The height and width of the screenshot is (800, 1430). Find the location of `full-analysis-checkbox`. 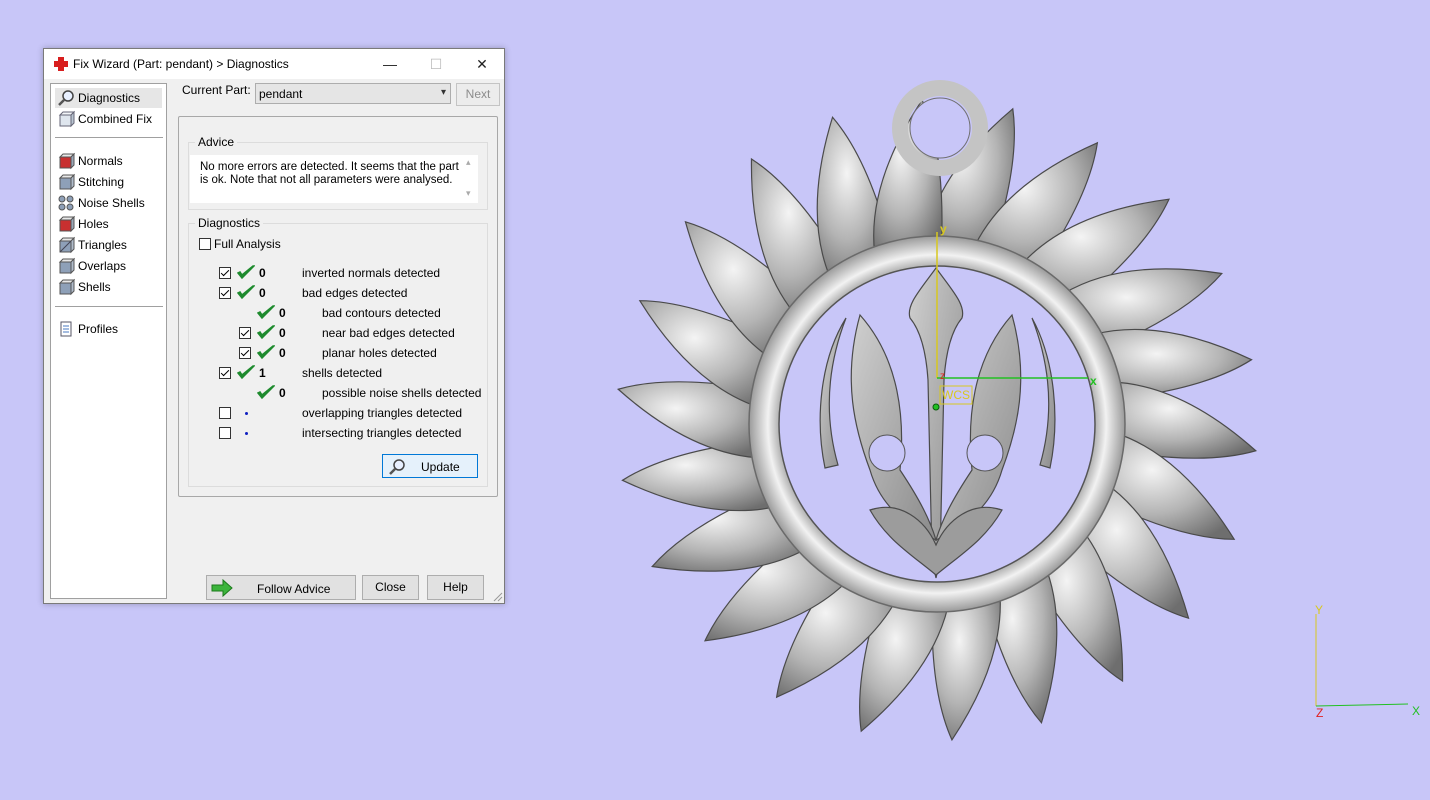

full-analysis-checkbox is located at coordinates (205, 244).